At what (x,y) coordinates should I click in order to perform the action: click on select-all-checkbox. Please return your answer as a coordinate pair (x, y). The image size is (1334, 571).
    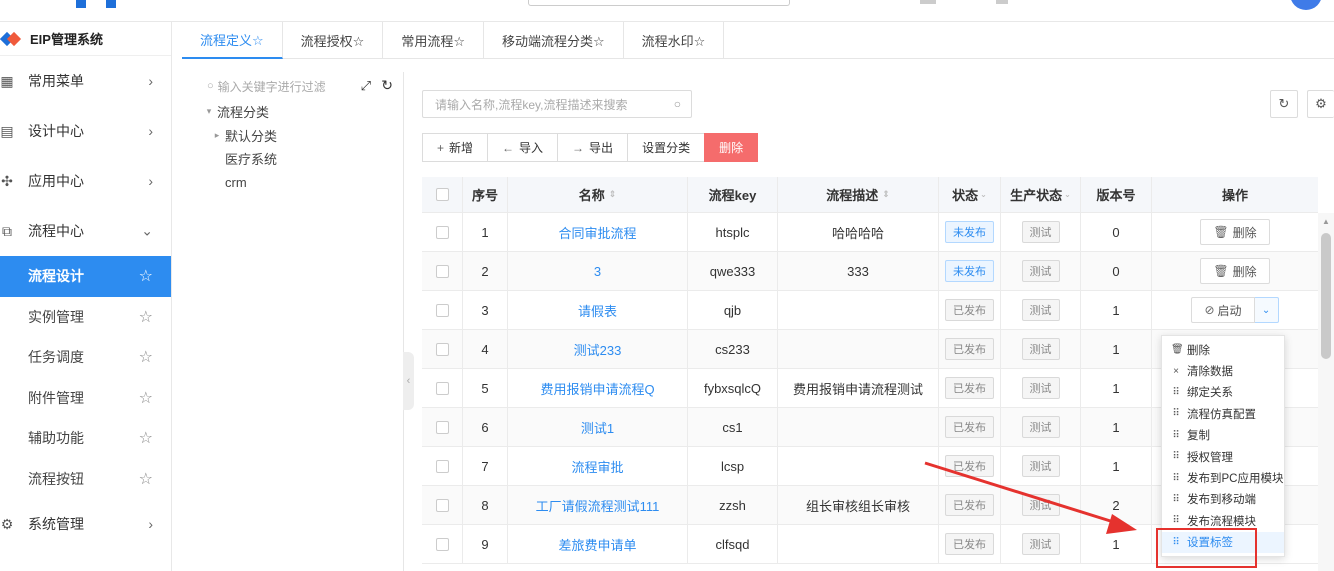
    Looking at the image, I should click on (442, 194).